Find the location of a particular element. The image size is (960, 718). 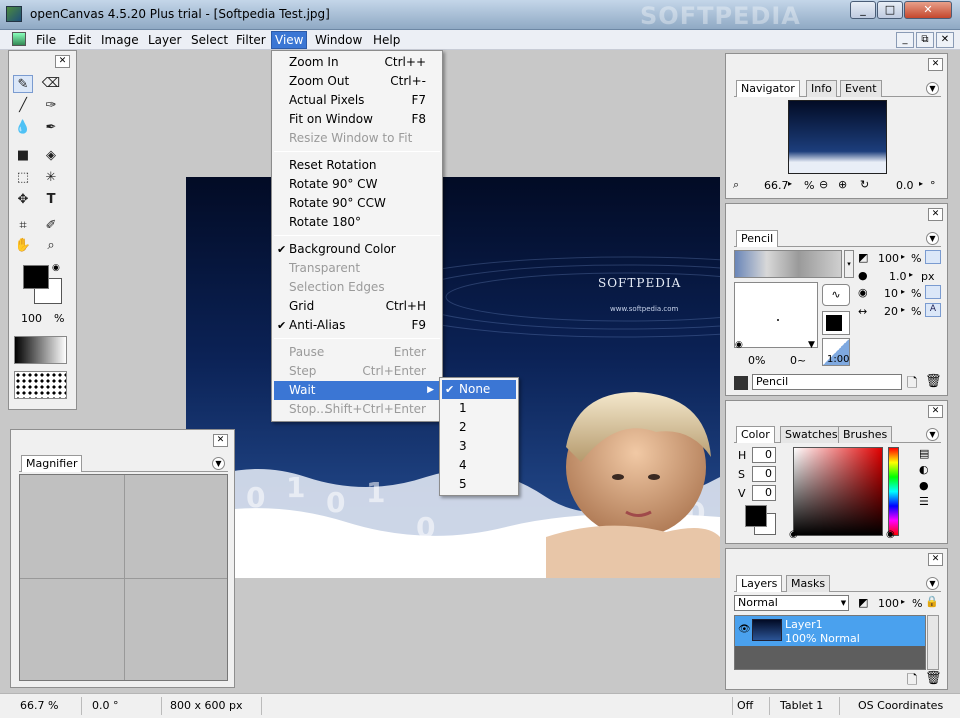

minimize-button: _ is located at coordinates (863, 10).